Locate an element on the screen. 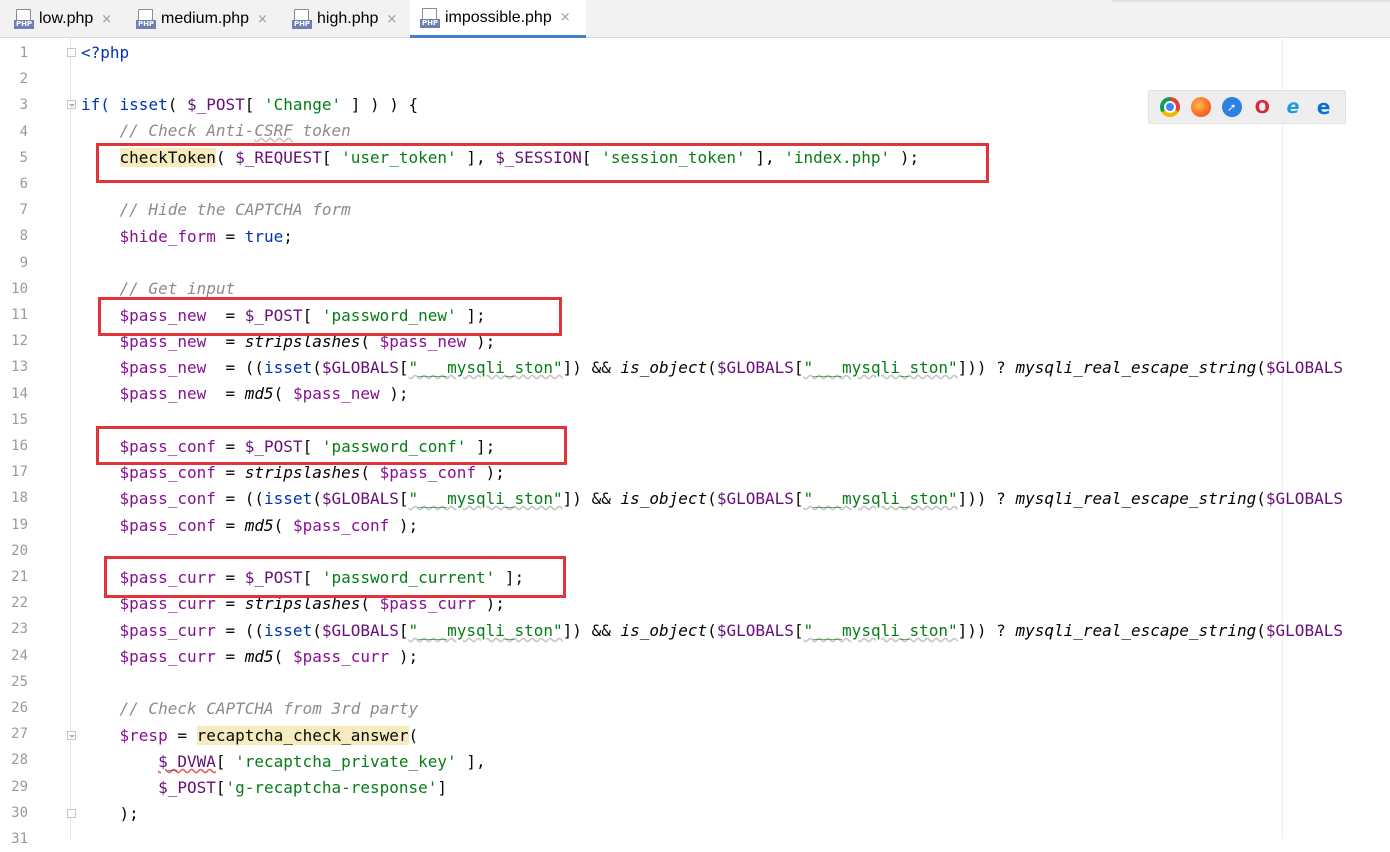 The image size is (1390, 852). line-number: 4 is located at coordinates (23, 131).